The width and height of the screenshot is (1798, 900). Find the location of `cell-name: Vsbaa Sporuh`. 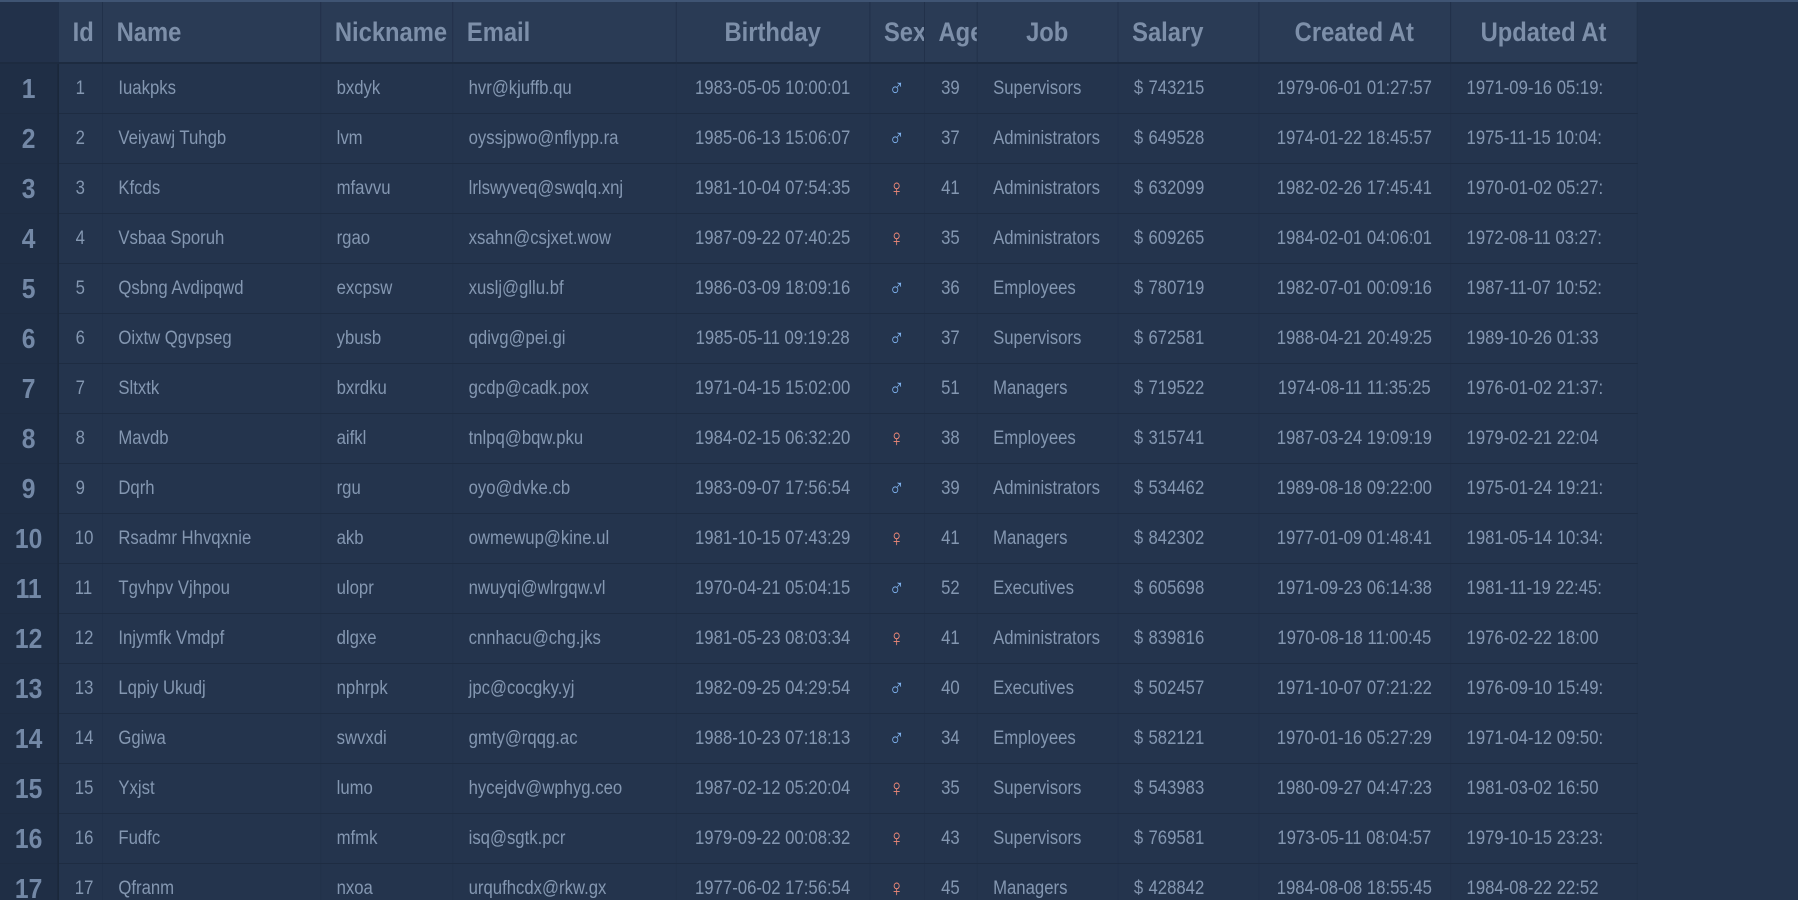

cell-name: Vsbaa Sporuh is located at coordinates (211, 238).